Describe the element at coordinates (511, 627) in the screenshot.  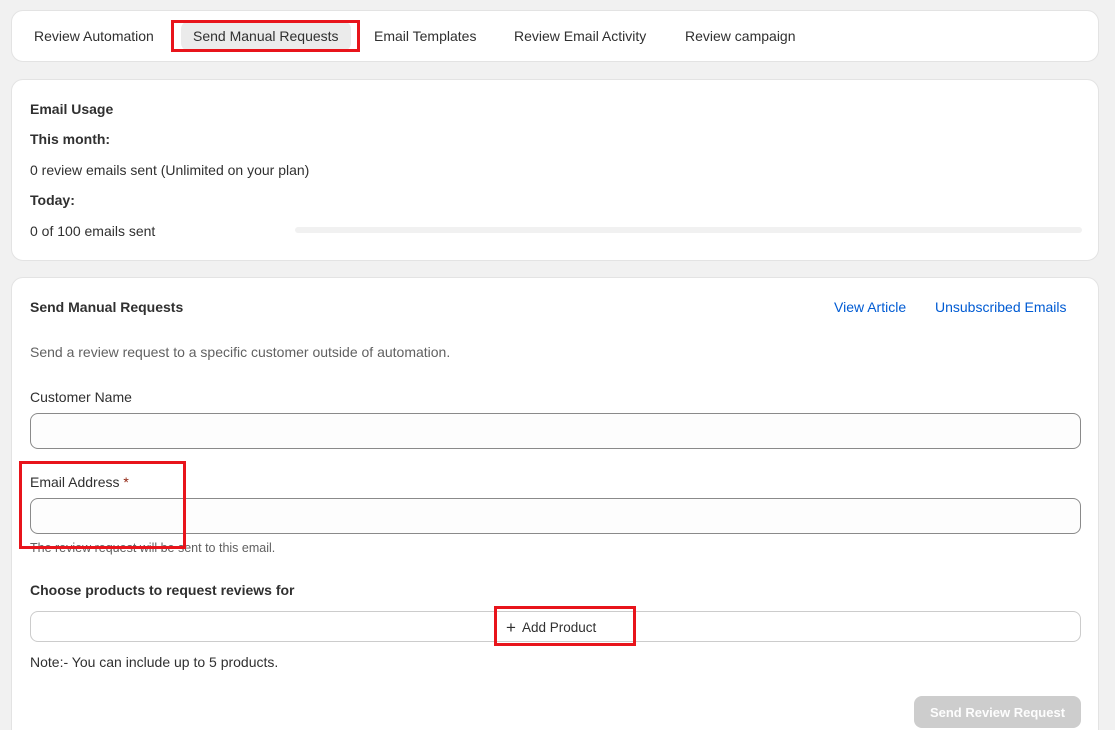
I see `plus-icon: +` at that location.